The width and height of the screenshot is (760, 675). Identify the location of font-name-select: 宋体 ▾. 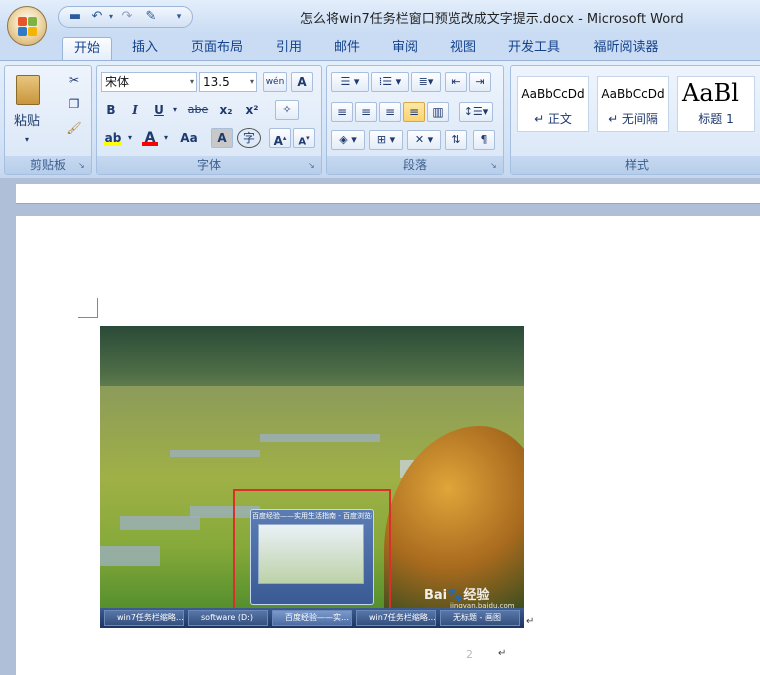
(149, 82).